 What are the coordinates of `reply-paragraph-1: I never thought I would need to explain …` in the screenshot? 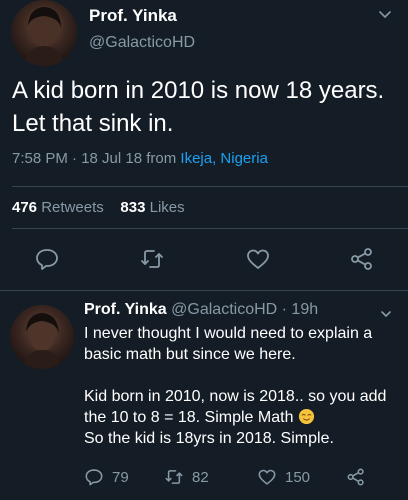 It's located at (228, 344).